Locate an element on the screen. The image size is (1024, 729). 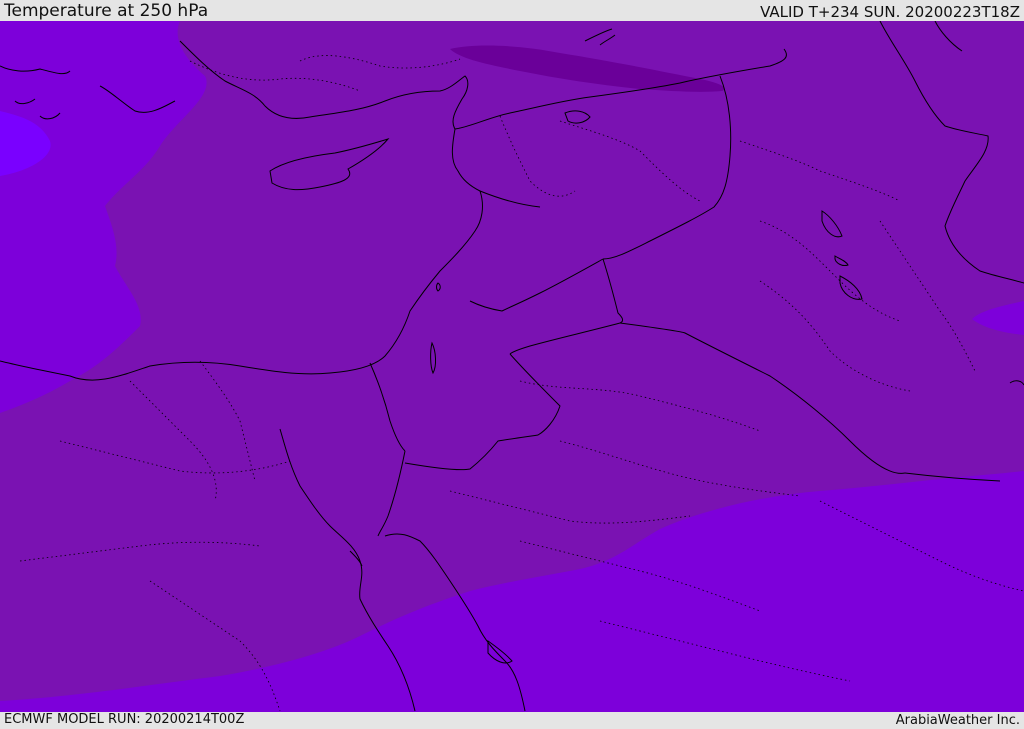
model-run-label: ECMWF MODEL RUN: 20200214T00Z is located at coordinates (124, 719).